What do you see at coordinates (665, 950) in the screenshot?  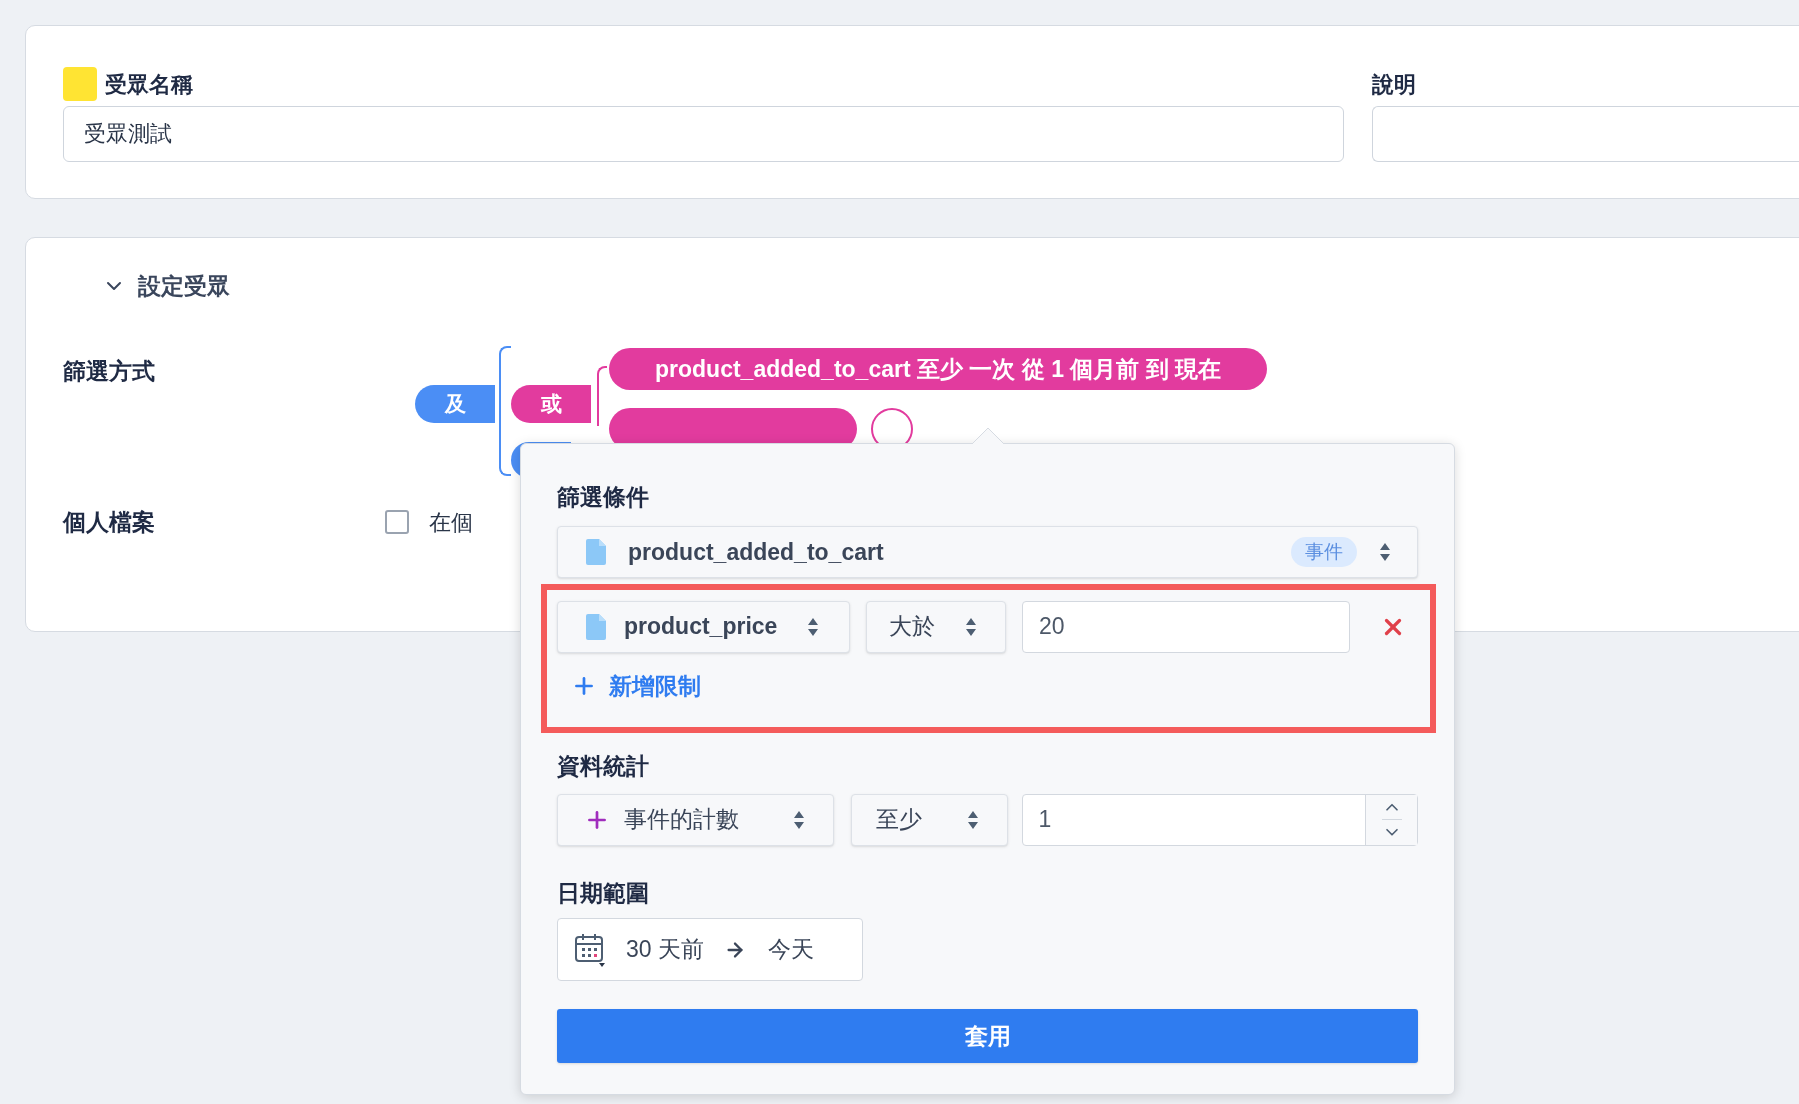 I see `date-from: 30 天前` at bounding box center [665, 950].